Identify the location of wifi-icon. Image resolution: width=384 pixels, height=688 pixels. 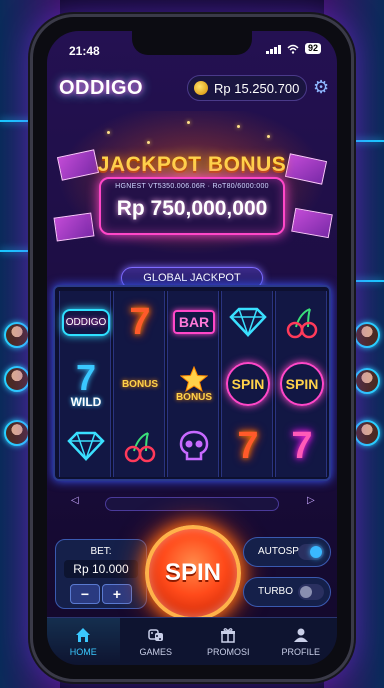
(293, 49).